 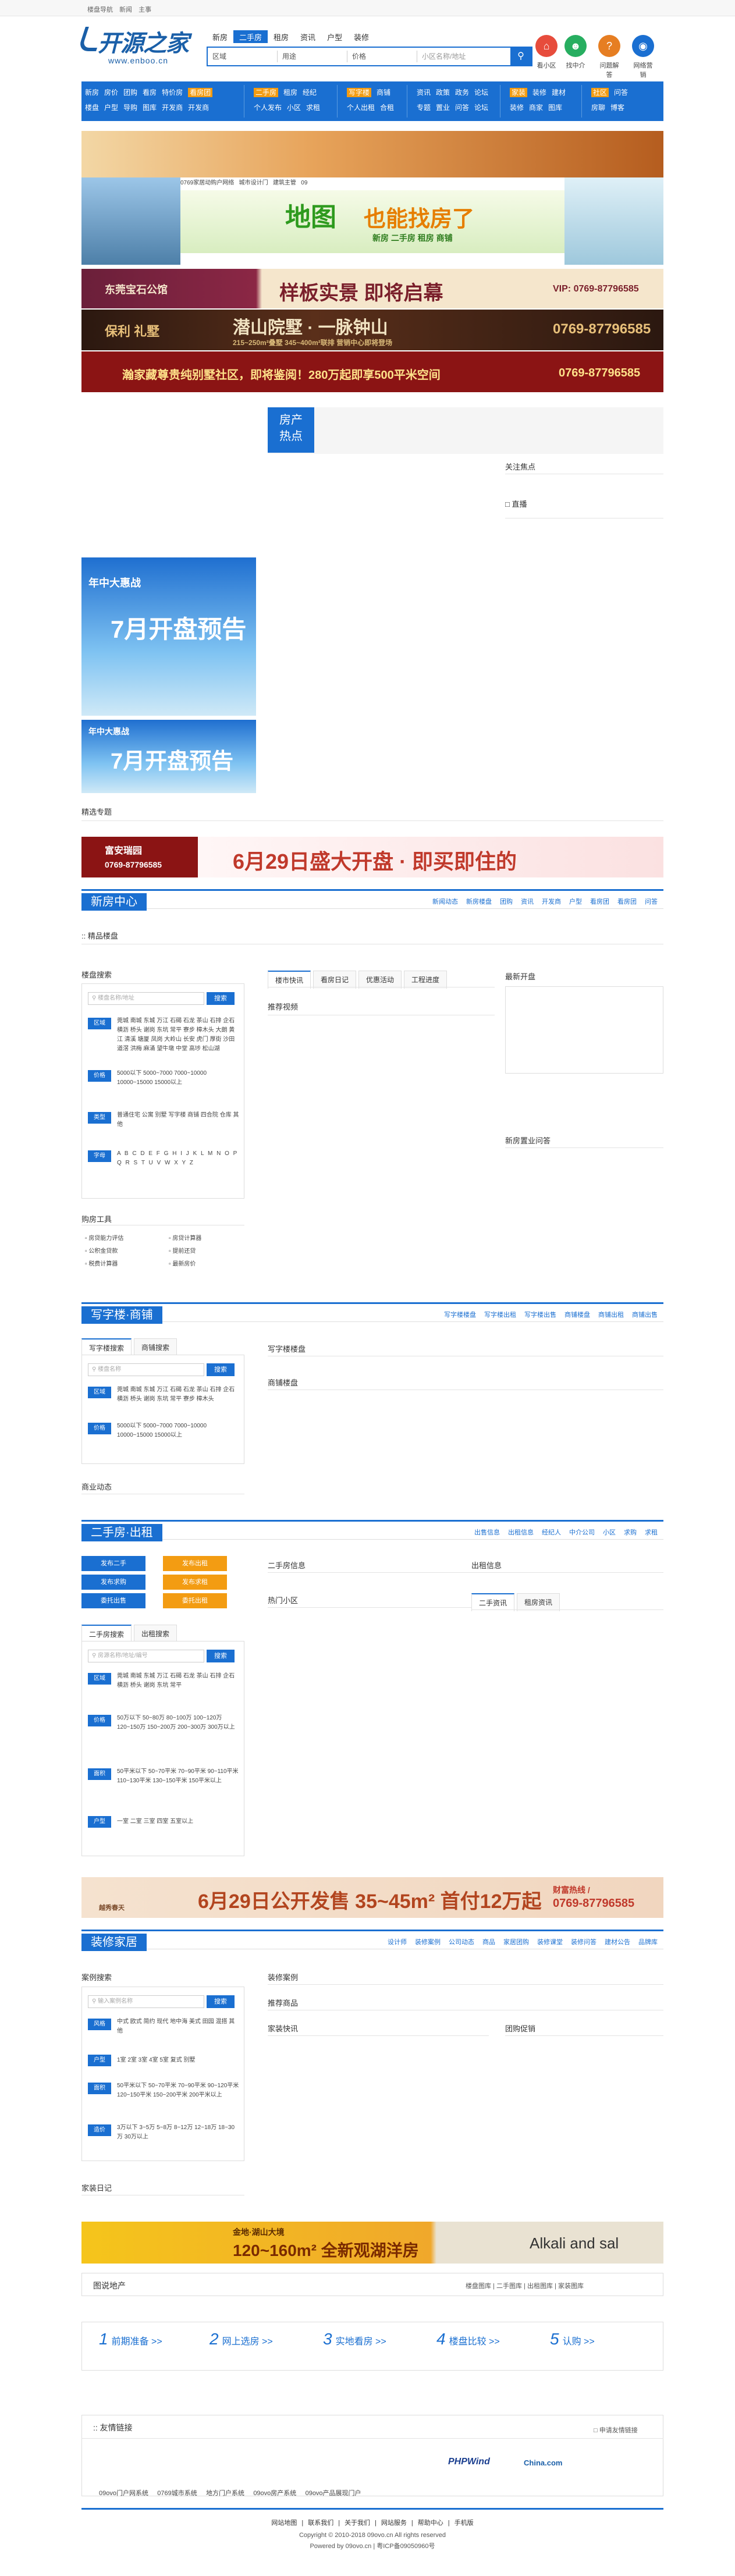 I want to click on section-link: 商品, so click(x=488, y=1942).